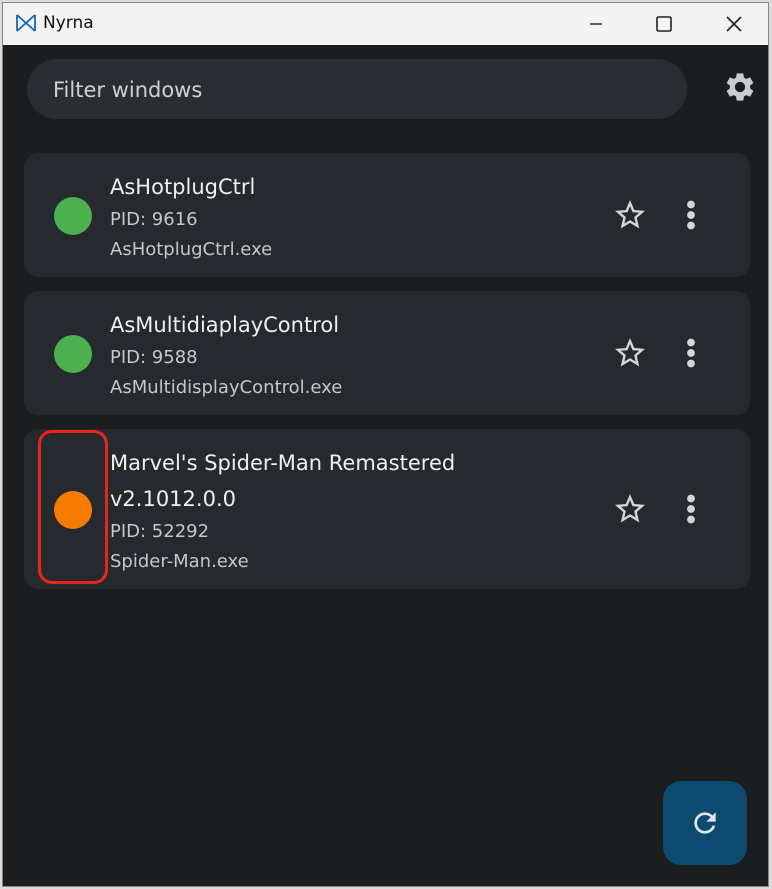  I want to click on refresh-icon, so click(705, 823).